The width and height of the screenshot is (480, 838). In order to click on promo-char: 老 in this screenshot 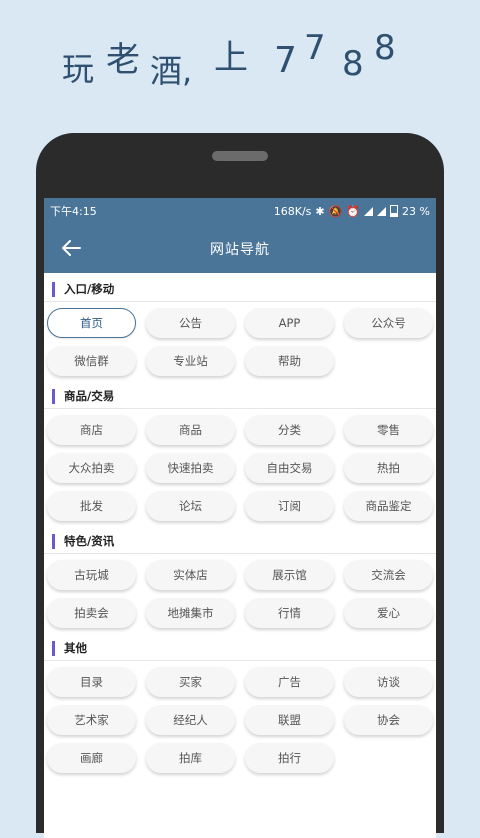, I will do `click(123, 60)`.